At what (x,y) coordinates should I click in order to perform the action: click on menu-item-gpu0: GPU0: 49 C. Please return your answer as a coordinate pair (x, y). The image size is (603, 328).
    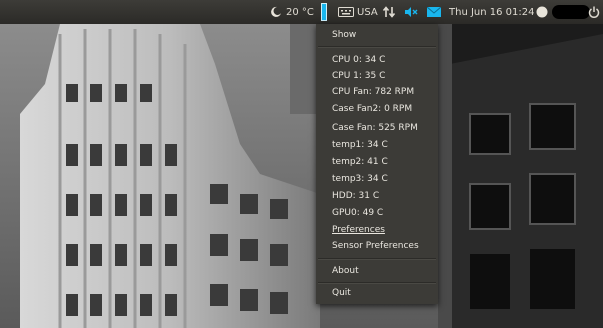
    Looking at the image, I should click on (357, 213).